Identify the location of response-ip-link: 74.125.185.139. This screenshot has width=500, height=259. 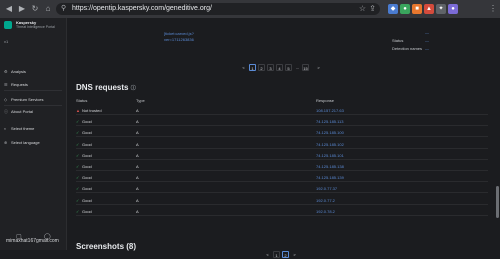
(330, 177).